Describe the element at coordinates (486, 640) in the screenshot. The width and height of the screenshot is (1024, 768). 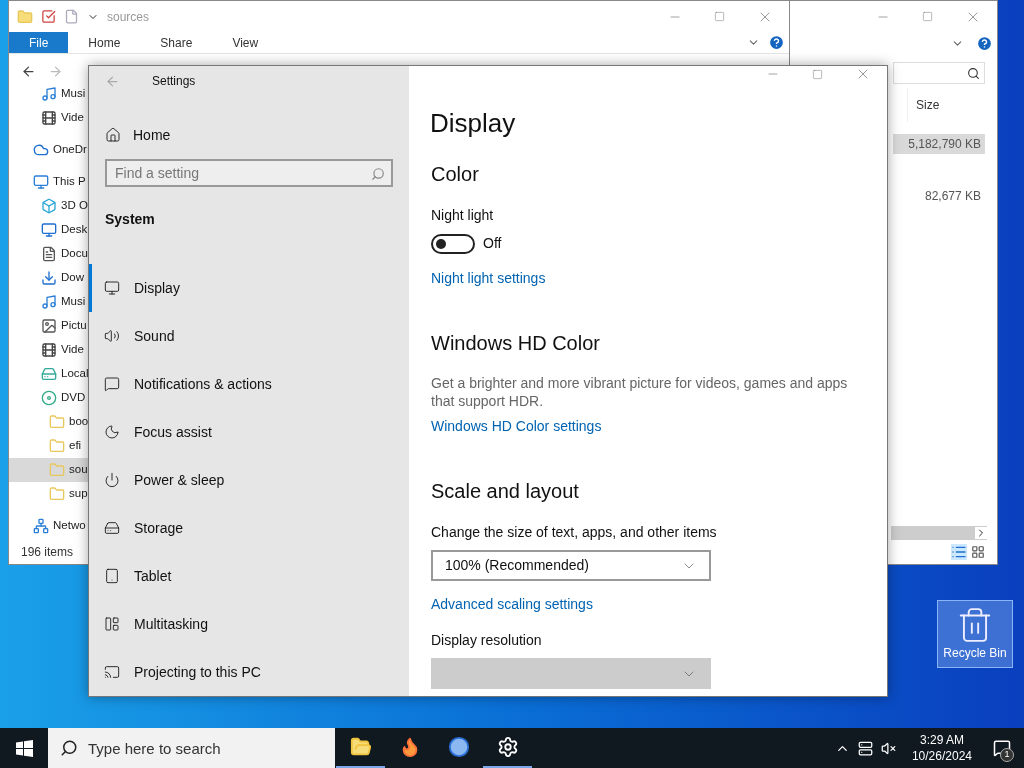
I see `field-label: Display resolution` at that location.